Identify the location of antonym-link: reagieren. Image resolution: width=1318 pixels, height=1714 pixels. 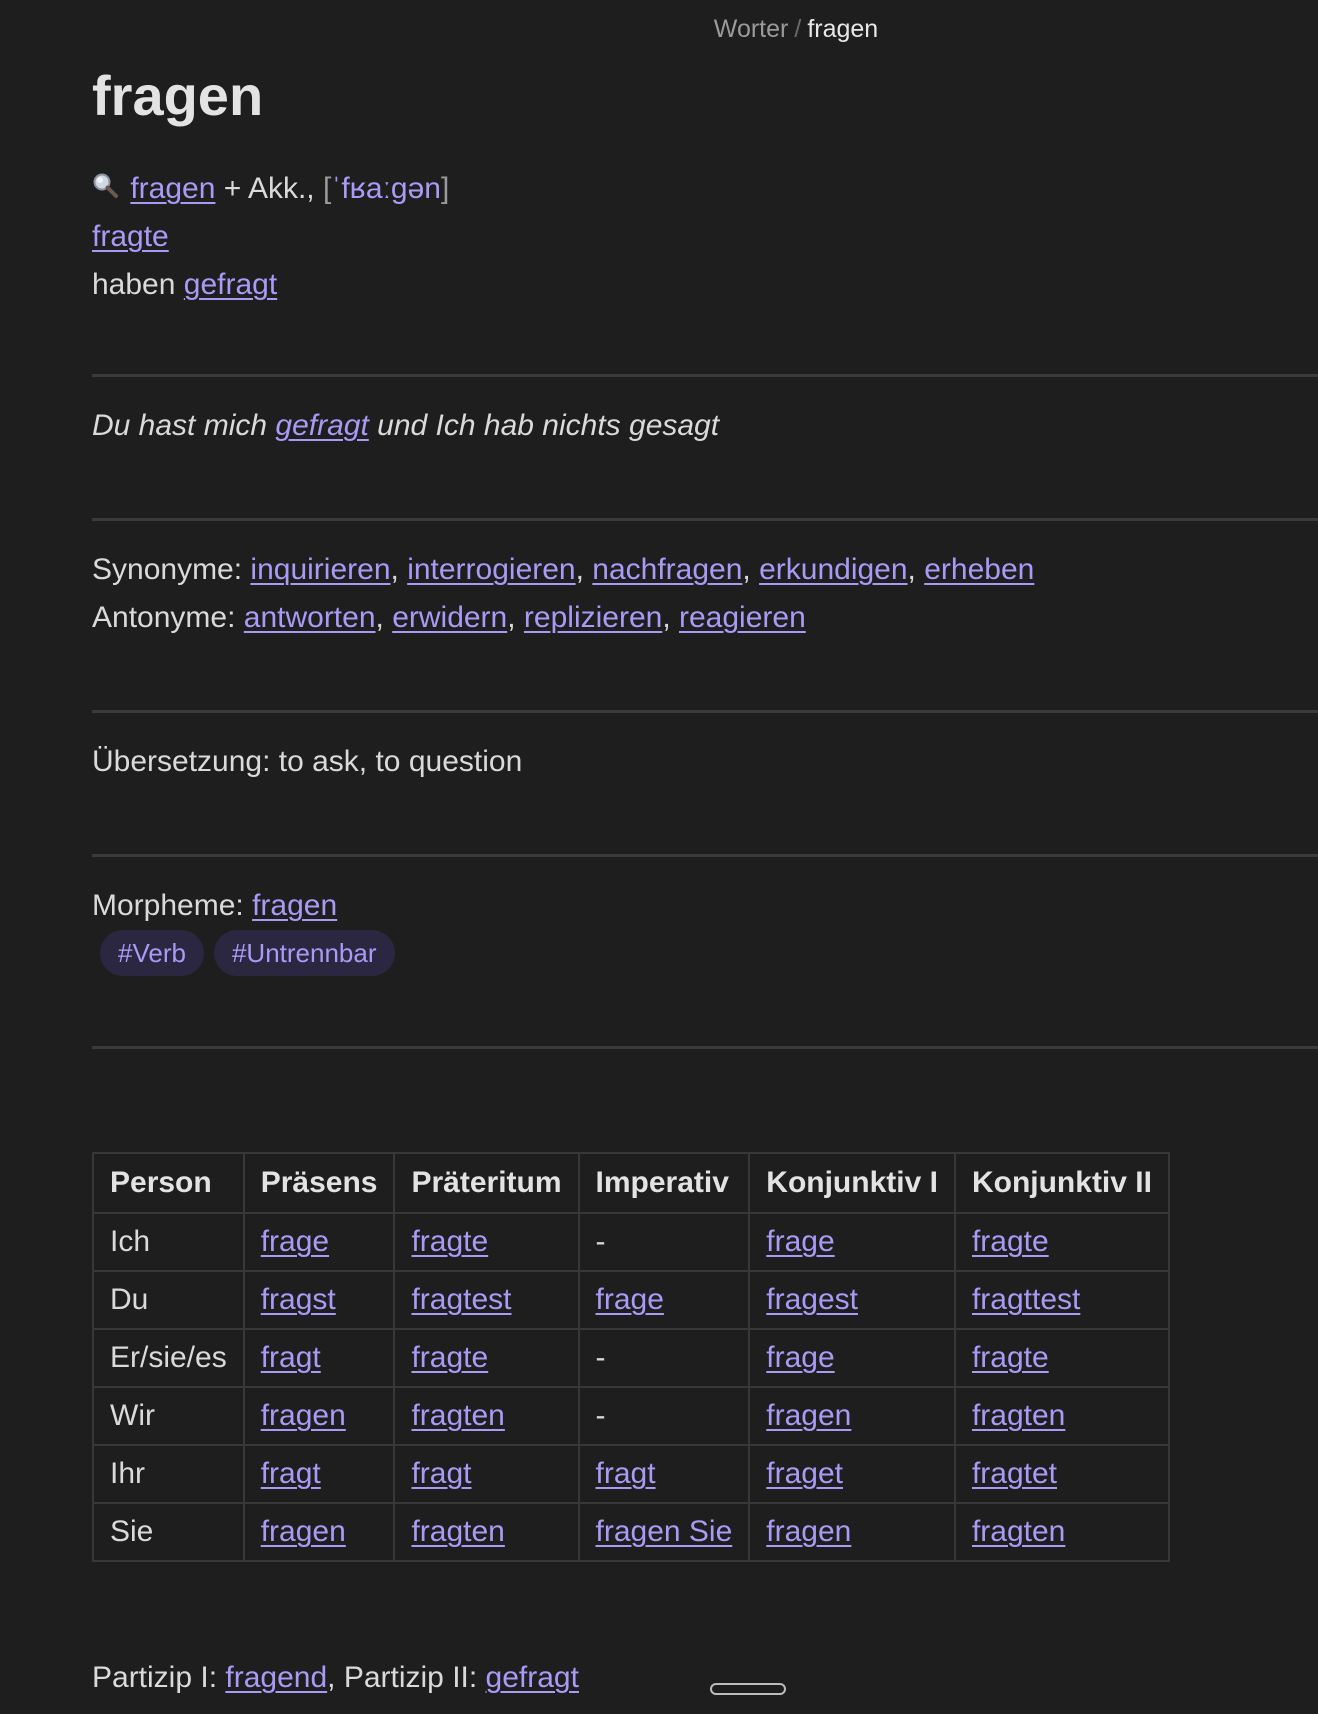
(742, 617).